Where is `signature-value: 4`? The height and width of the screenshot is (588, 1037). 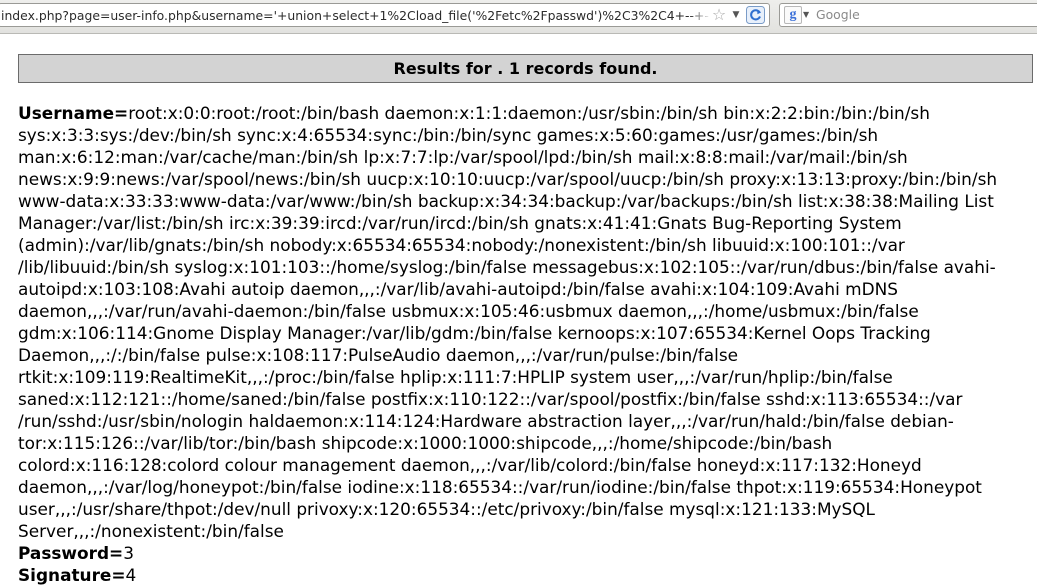 signature-value: 4 is located at coordinates (131, 575).